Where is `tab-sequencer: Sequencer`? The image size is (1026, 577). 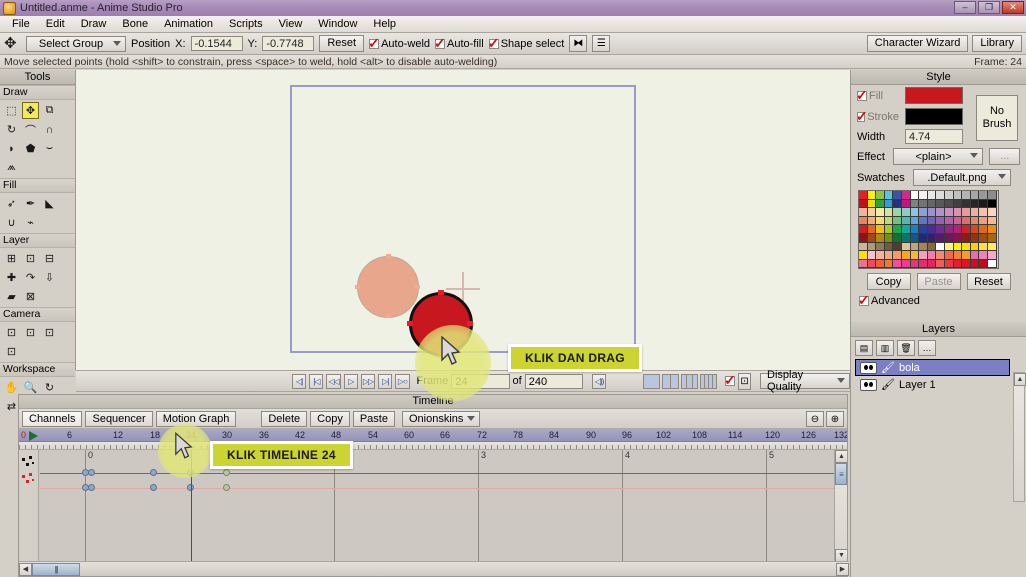
tab-sequencer: Sequencer is located at coordinates (119, 418).